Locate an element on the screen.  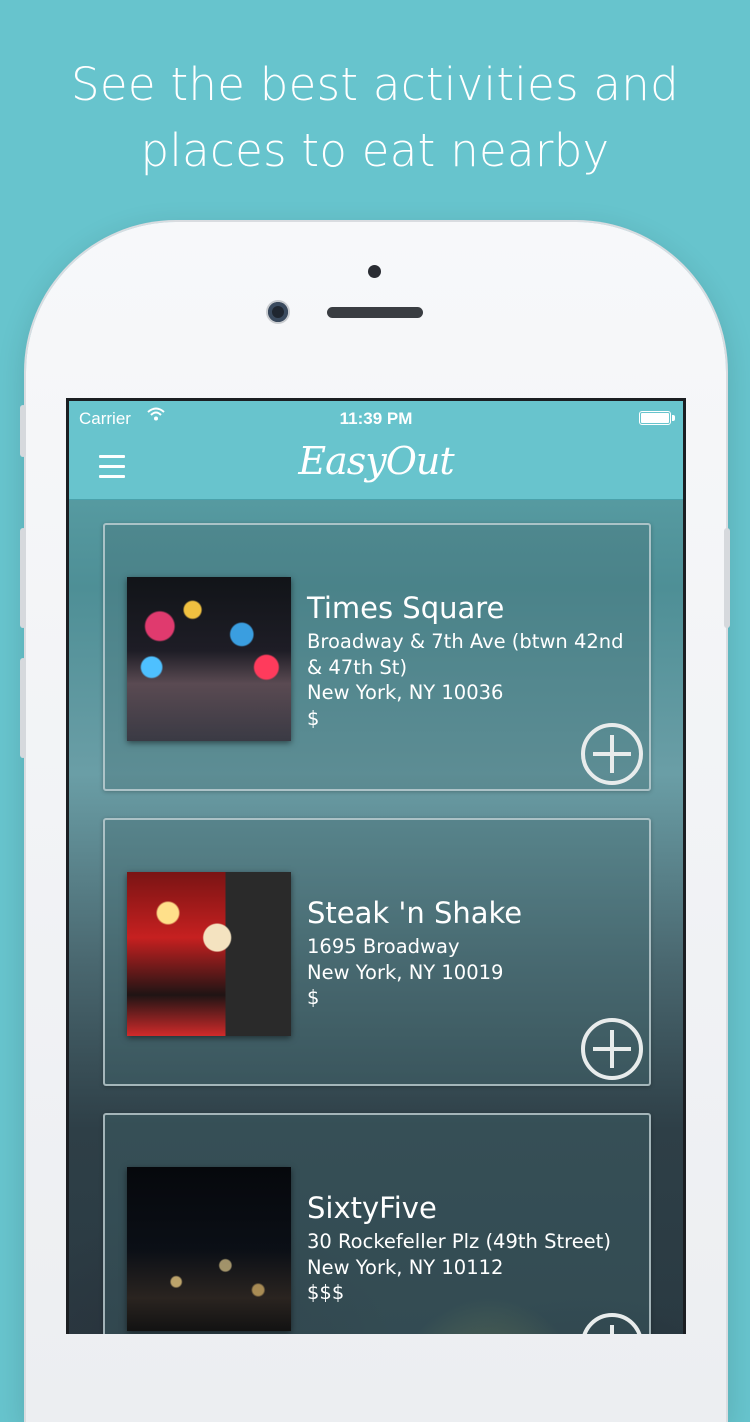
place-city: New York, NY 10112 is located at coordinates (405, 1267).